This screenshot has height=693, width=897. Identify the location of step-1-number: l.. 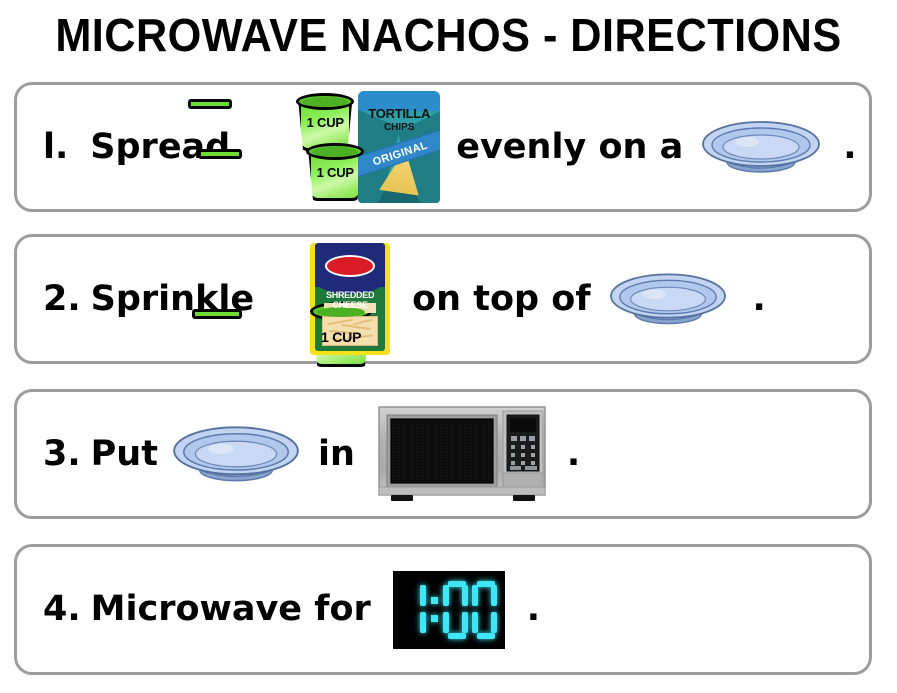
(56, 146).